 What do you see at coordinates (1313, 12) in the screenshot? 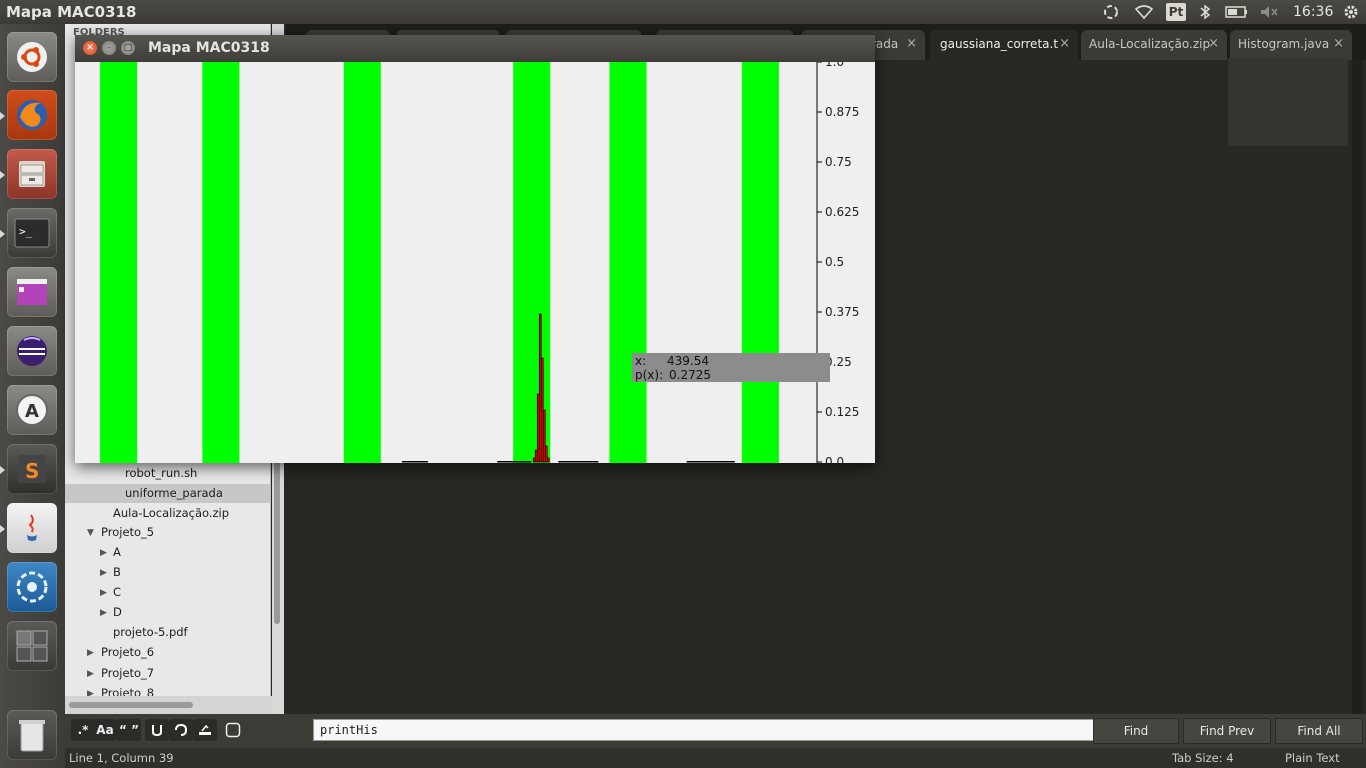
I see `clock: 16:36` at bounding box center [1313, 12].